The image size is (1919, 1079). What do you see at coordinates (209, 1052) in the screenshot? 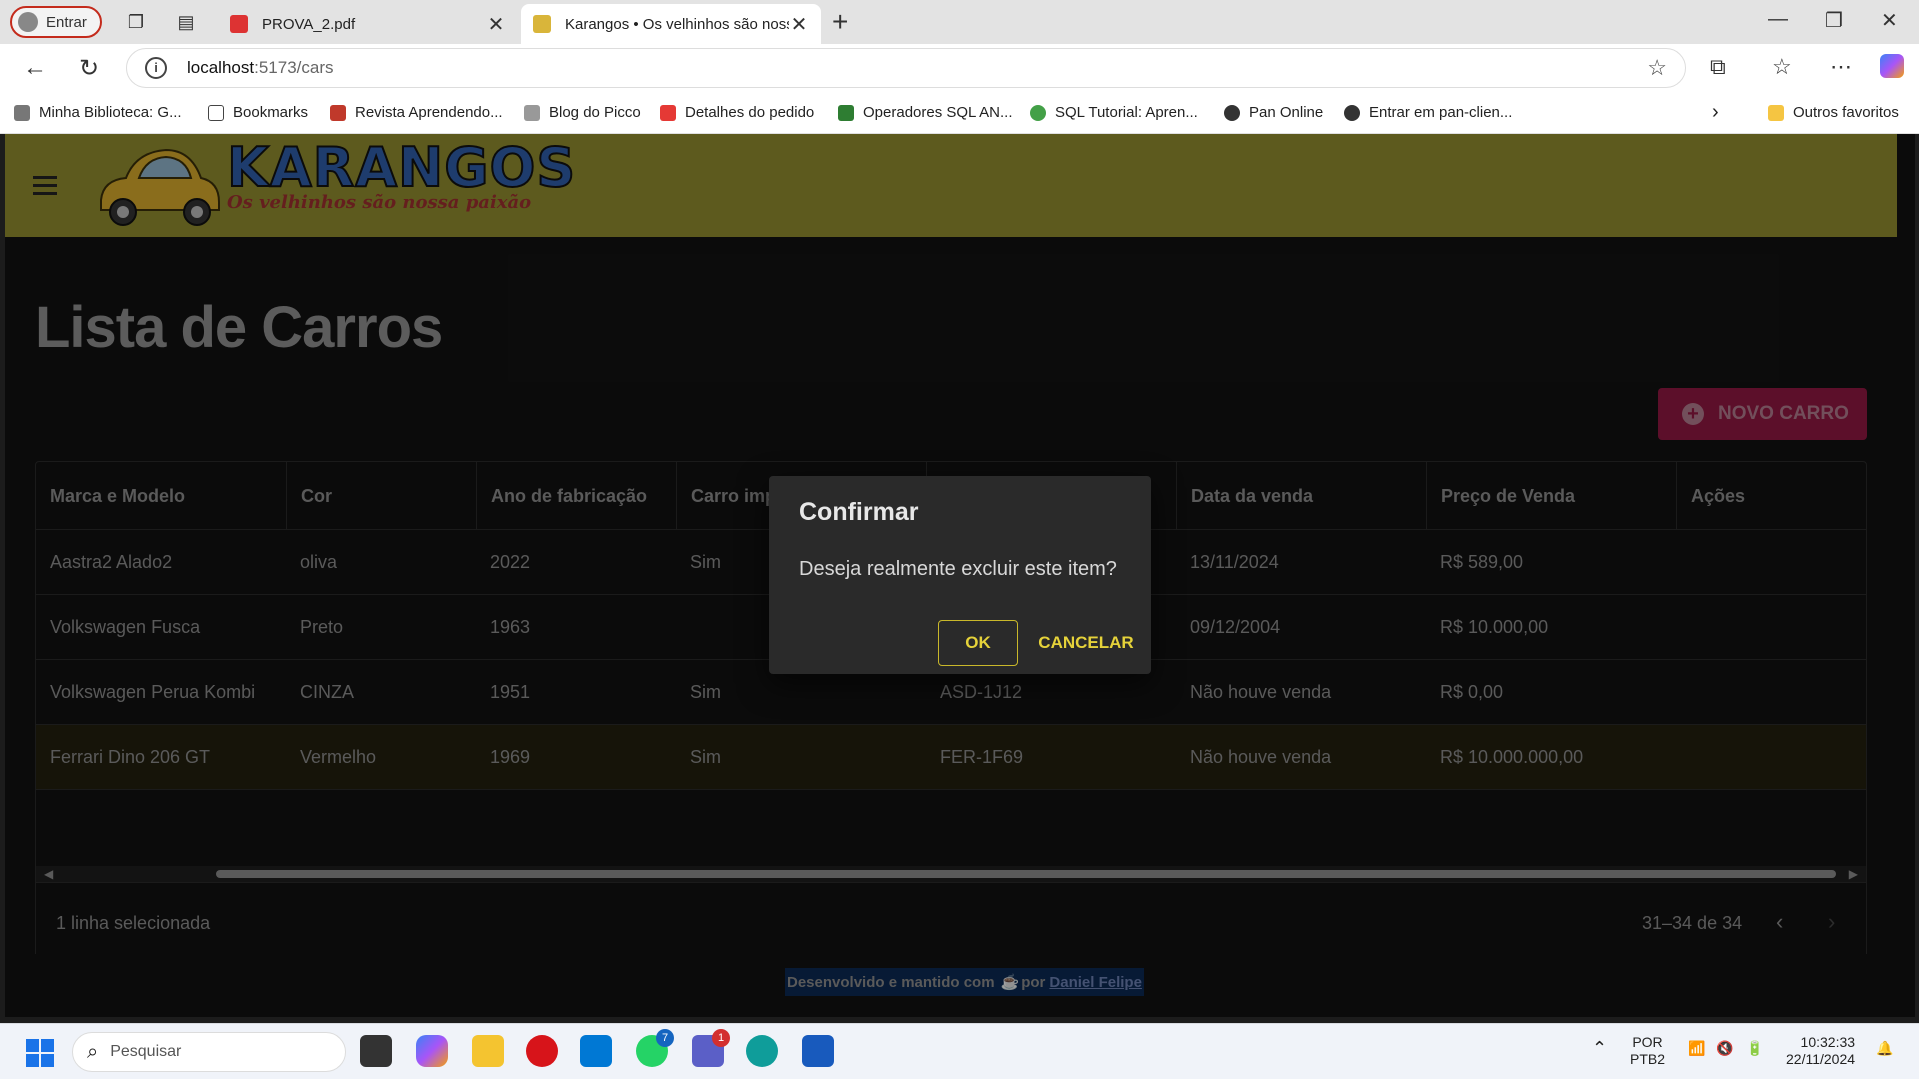
I see `taskbar-search: ⌕ Pesquisar` at bounding box center [209, 1052].